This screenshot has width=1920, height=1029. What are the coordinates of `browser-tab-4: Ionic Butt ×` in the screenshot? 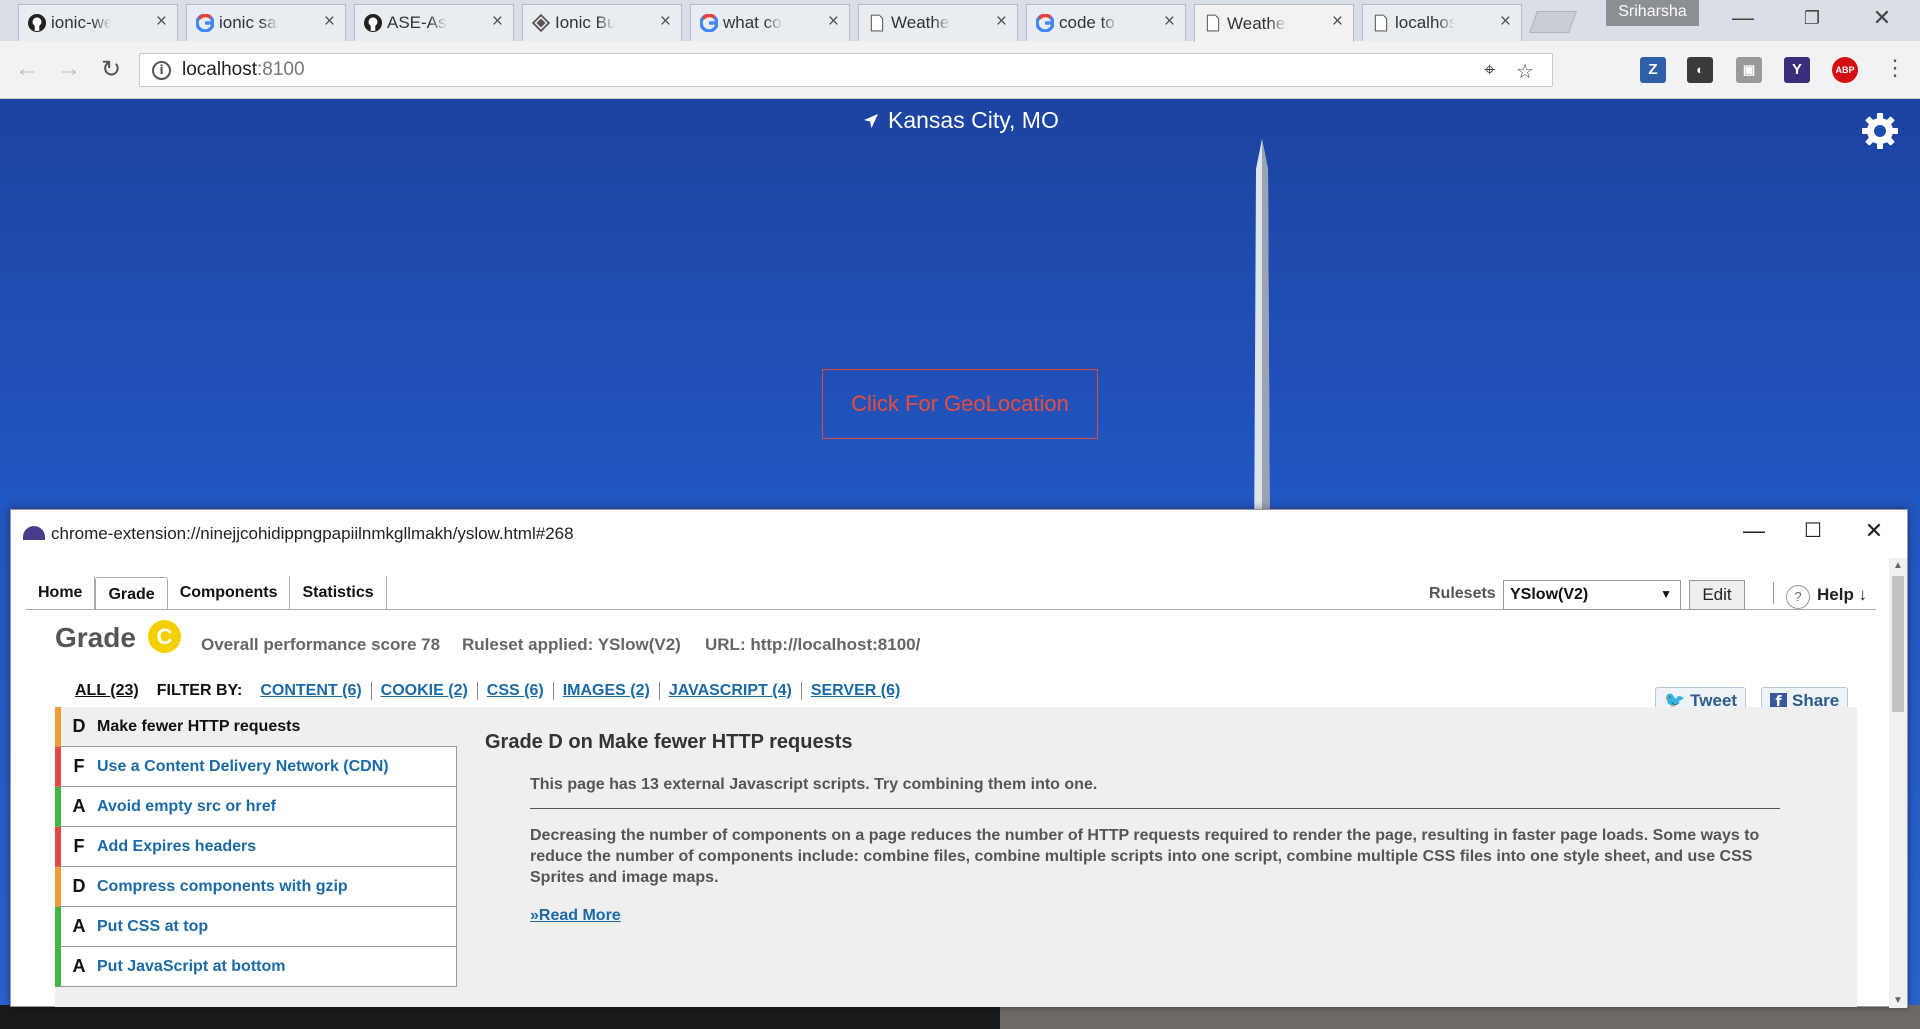 It's located at (602, 22).